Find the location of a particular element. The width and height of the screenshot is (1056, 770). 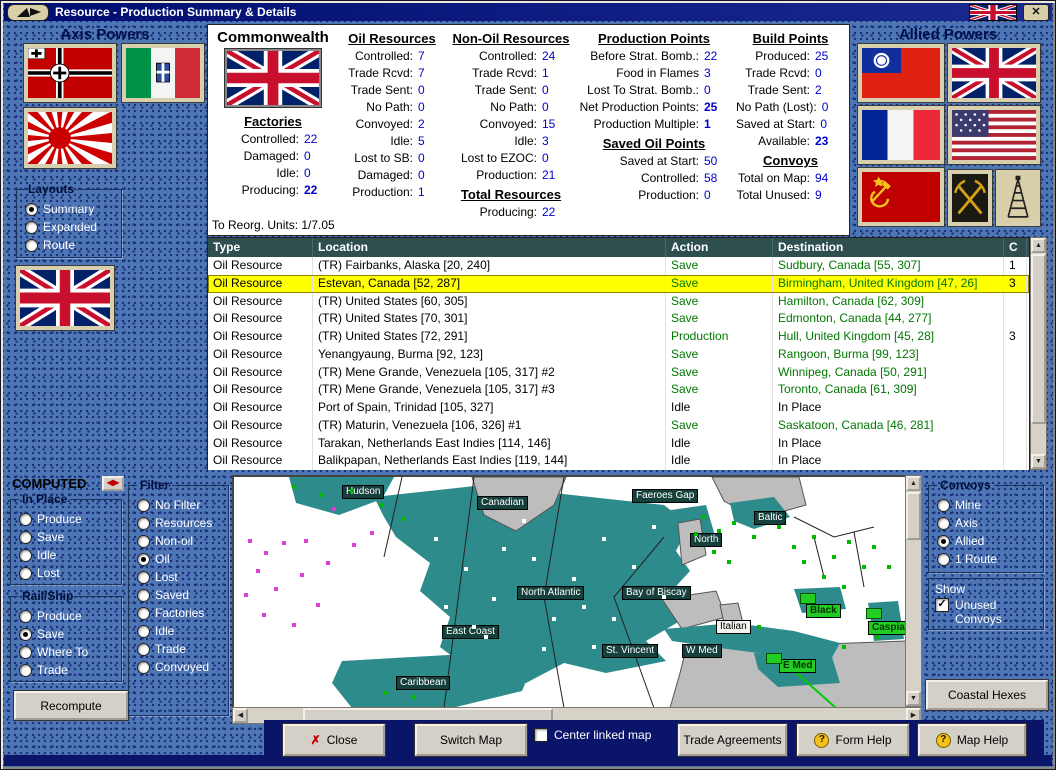

mine-resources-button is located at coordinates (970, 198).